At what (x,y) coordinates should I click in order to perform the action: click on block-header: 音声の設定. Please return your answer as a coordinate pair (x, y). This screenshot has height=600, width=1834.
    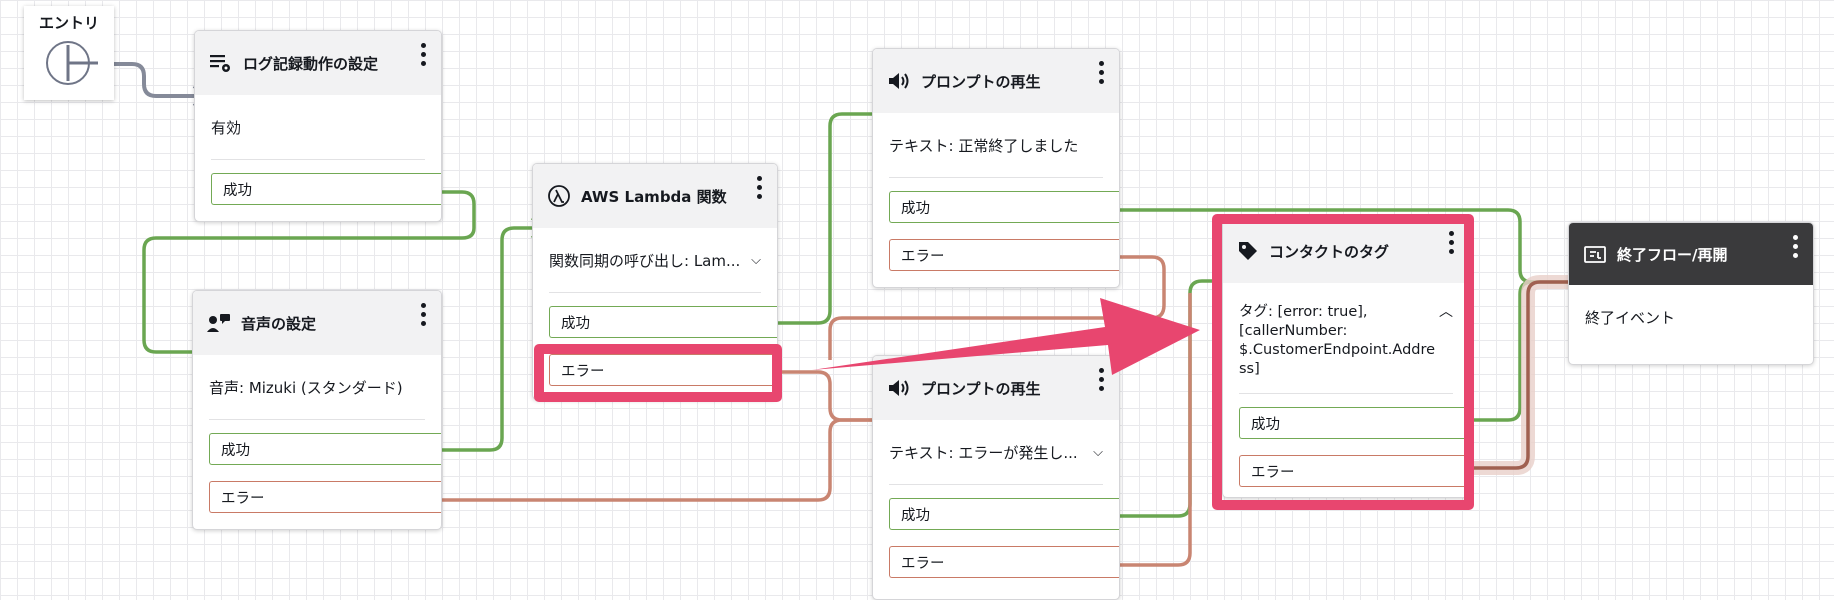
    Looking at the image, I should click on (317, 323).